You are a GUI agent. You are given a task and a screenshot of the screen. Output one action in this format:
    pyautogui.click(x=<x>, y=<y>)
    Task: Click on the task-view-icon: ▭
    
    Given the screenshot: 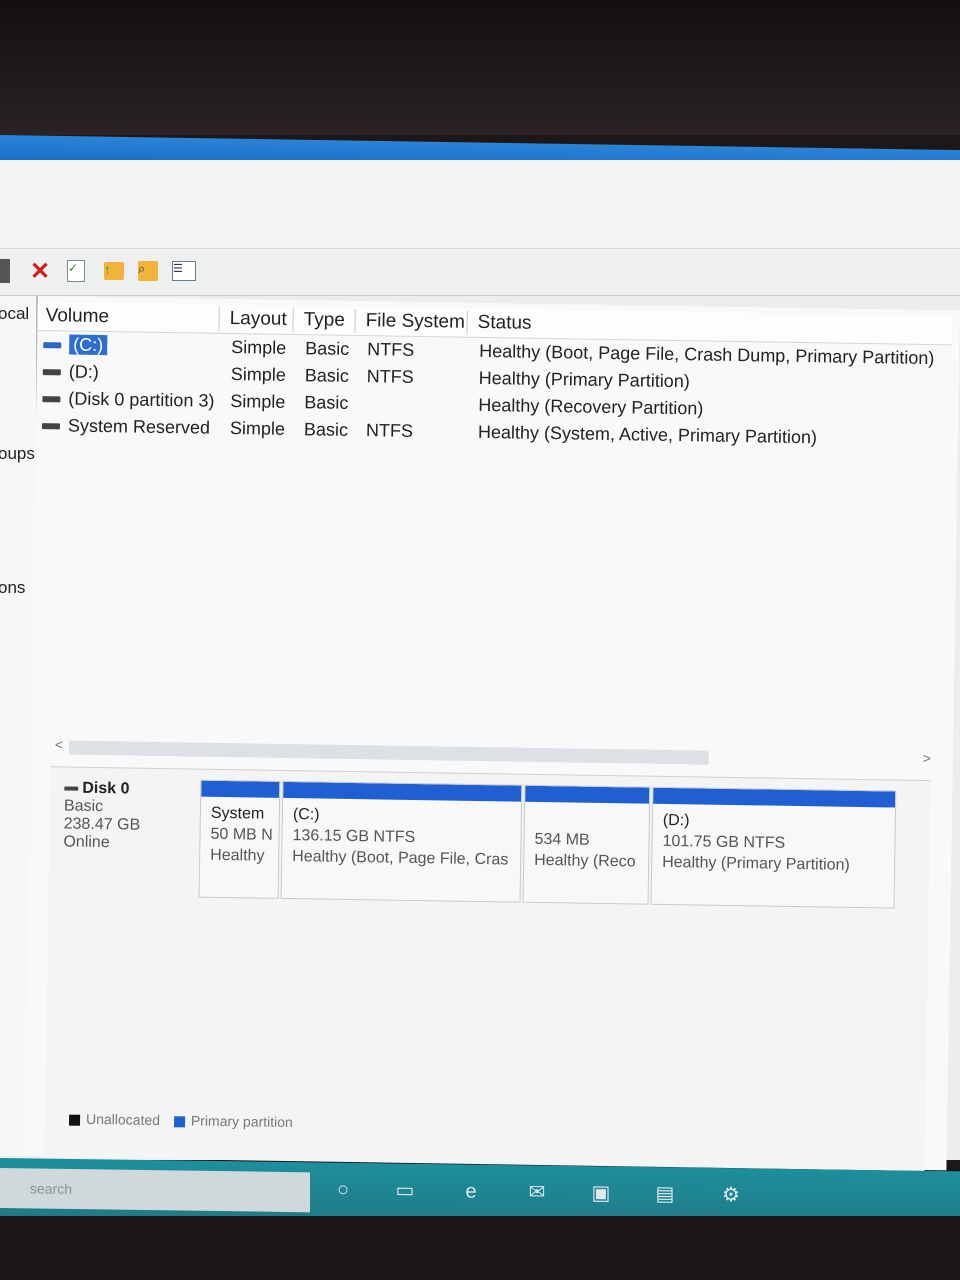 What is the action you would take?
    pyautogui.click(x=405, y=1190)
    